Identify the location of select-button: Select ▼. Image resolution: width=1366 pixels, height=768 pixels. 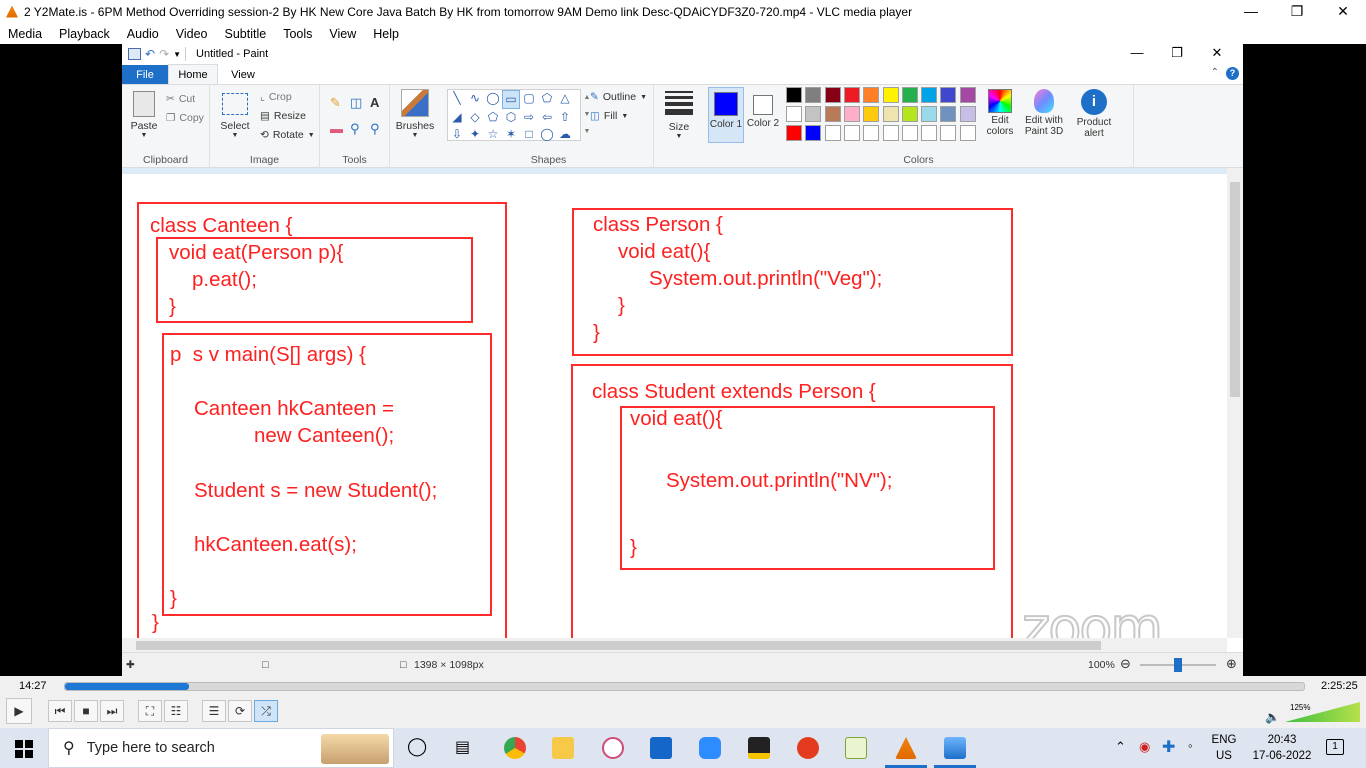
(235, 116).